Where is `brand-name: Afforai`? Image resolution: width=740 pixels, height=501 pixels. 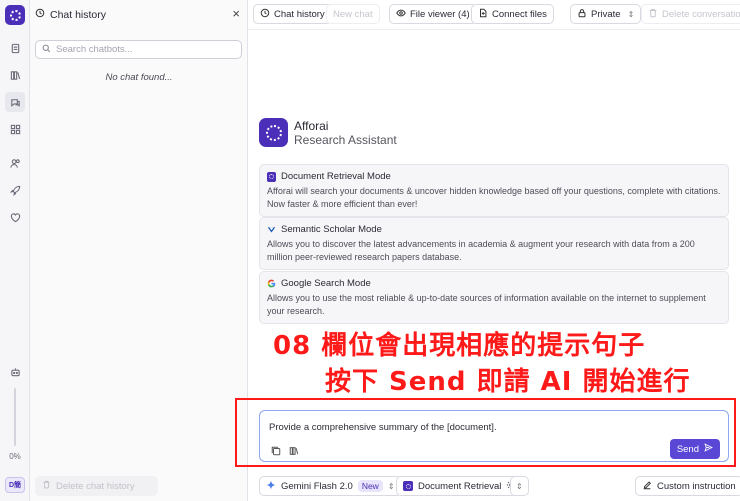 brand-name: Afforai is located at coordinates (311, 125).